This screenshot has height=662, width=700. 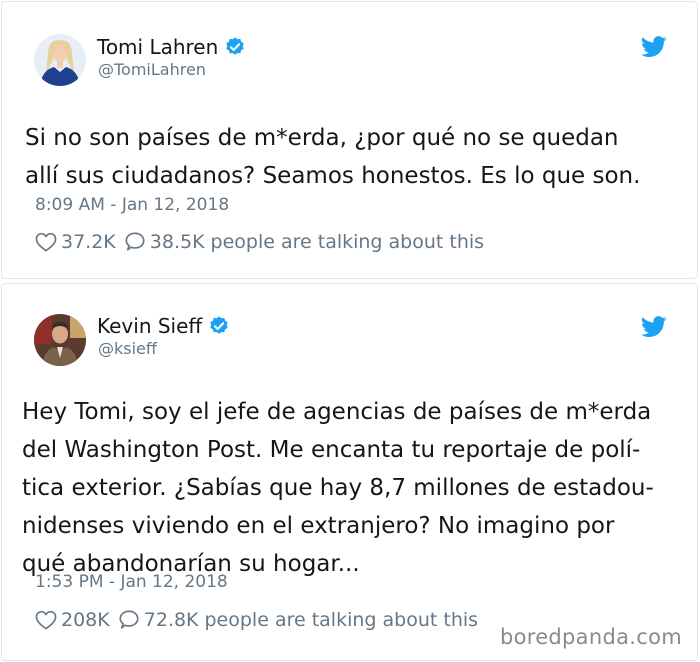 I want to click on watermark: boredpanda.com, so click(x=590, y=637).